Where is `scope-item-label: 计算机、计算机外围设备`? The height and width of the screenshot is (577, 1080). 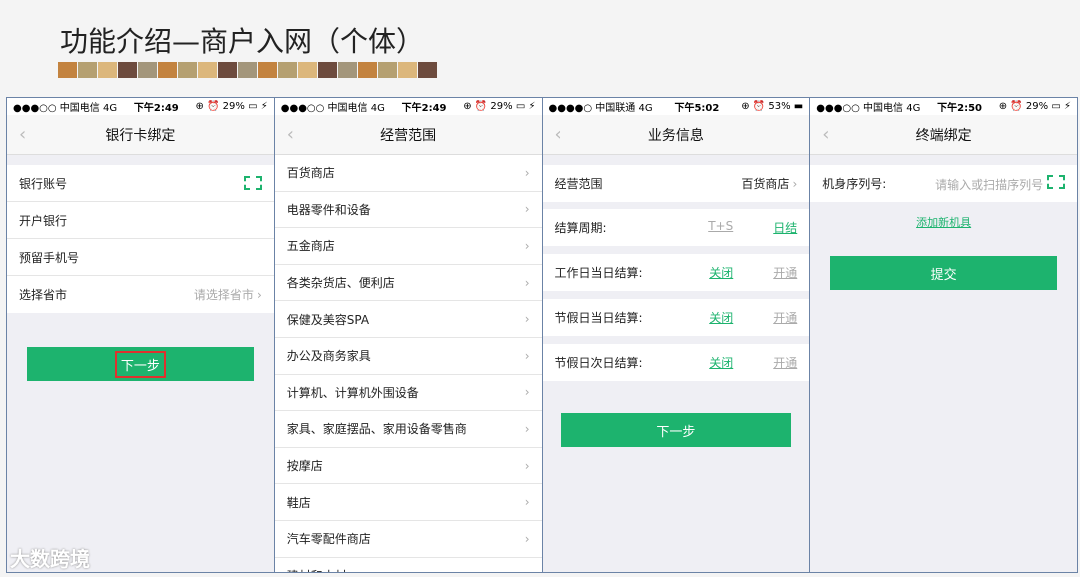 scope-item-label: 计算机、计算机外围设备 is located at coordinates (352, 392).